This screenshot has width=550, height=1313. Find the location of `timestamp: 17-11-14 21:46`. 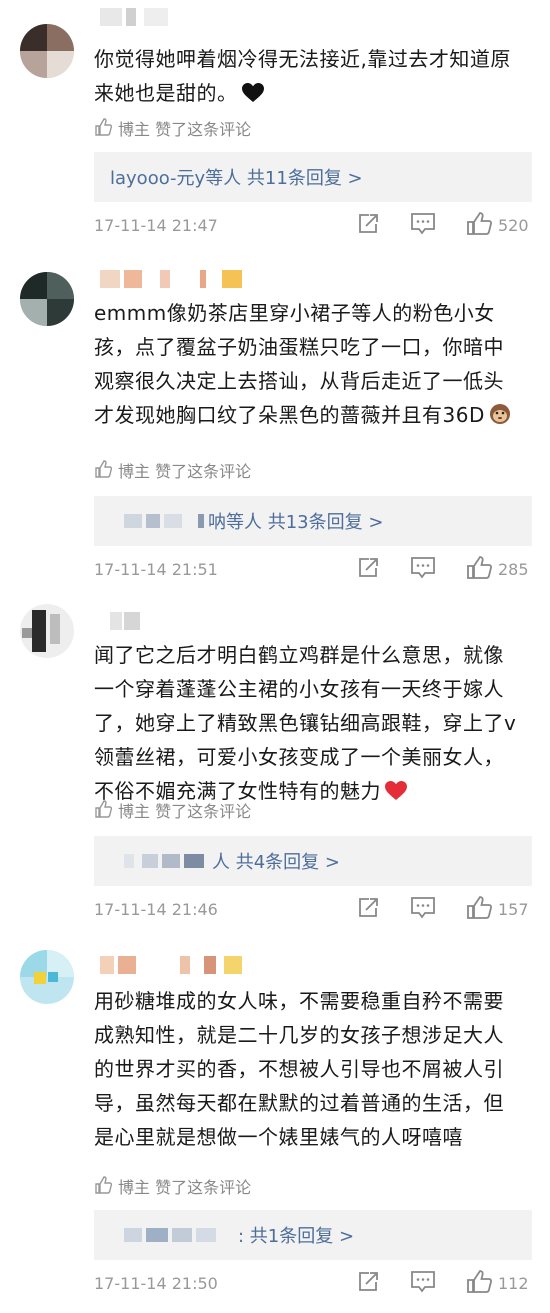

timestamp: 17-11-14 21:46 is located at coordinates (156, 909).